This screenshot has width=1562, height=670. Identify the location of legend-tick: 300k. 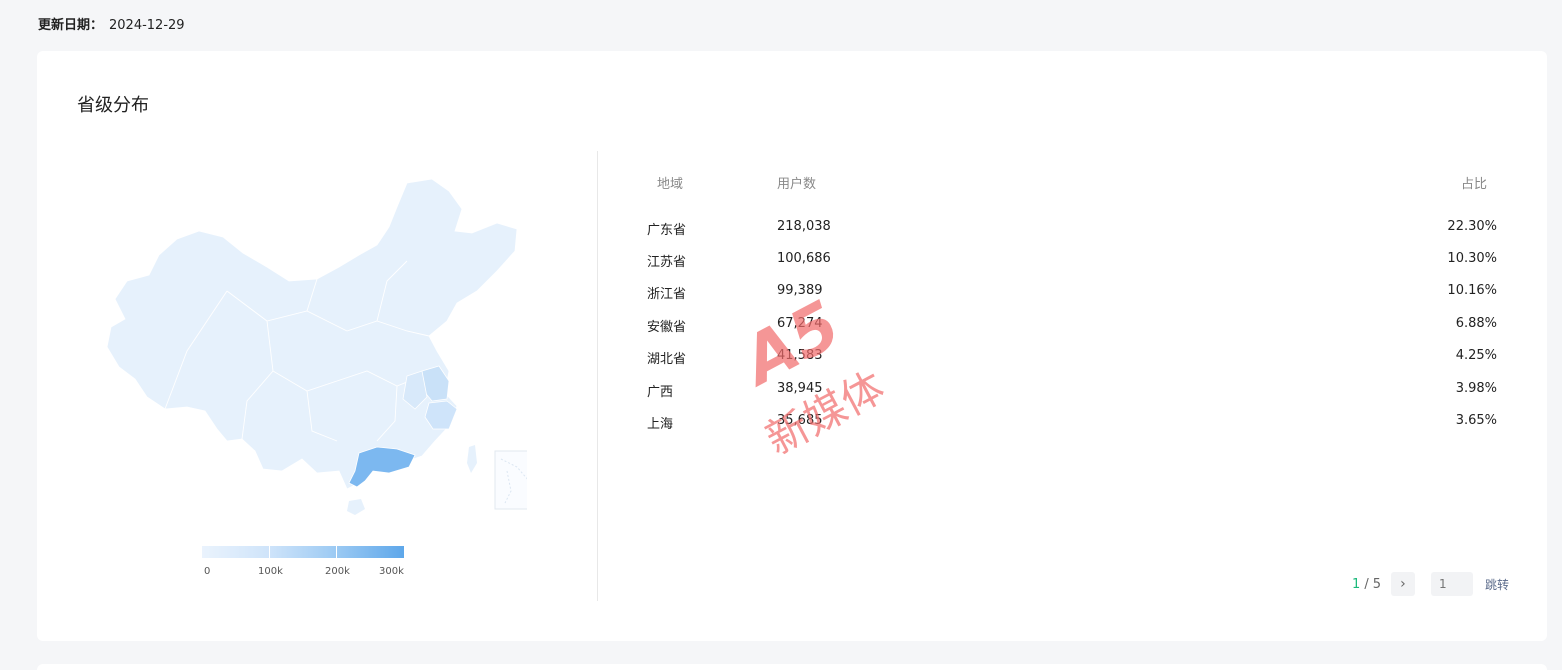
(391, 571).